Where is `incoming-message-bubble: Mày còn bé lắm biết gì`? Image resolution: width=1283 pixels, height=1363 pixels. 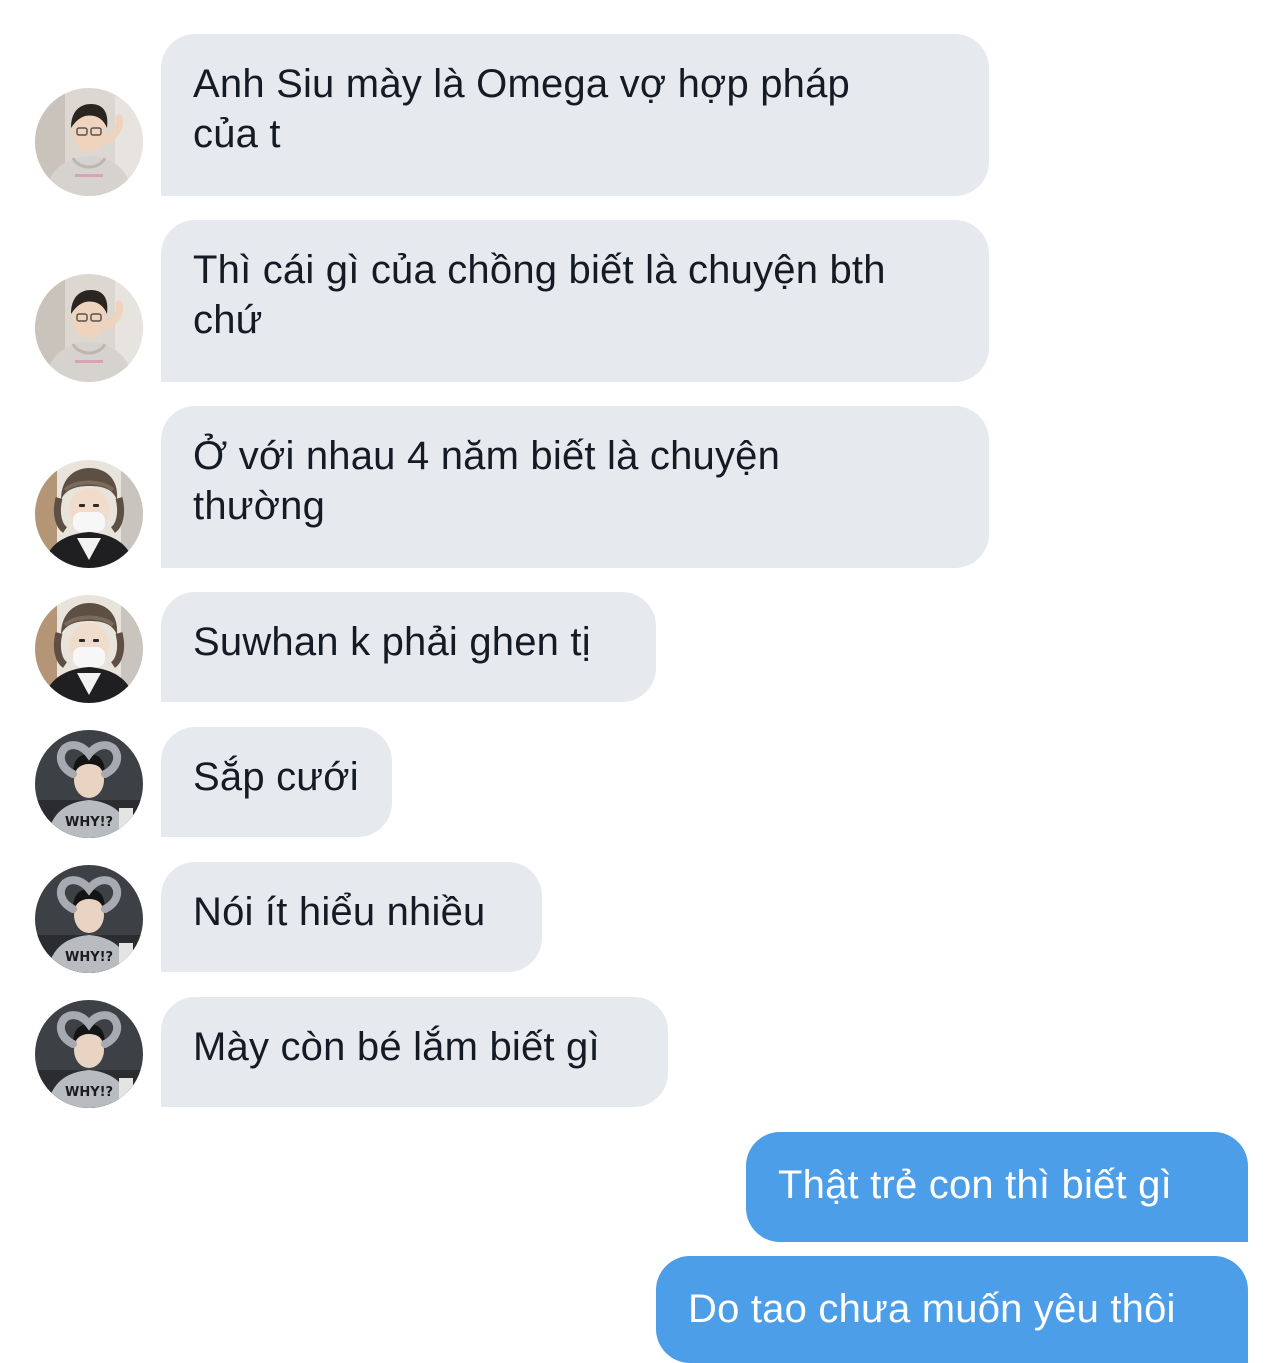
incoming-message-bubble: Mày còn bé lắm biết gì is located at coordinates (414, 1052).